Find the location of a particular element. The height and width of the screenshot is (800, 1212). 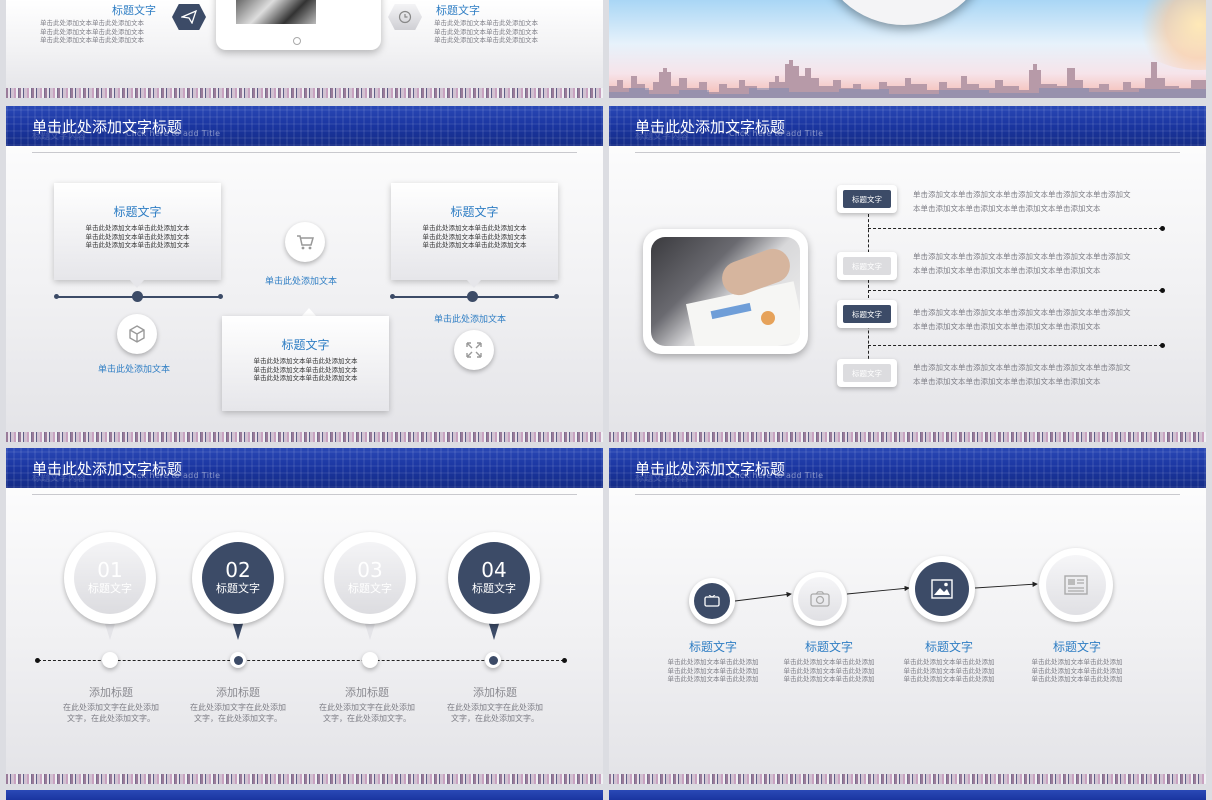

connector-h is located at coordinates (1015, 290).